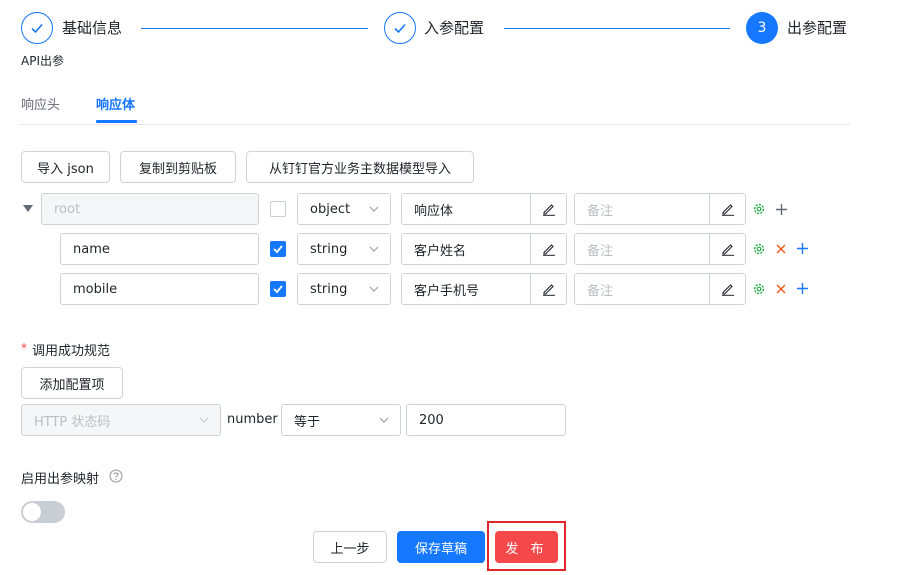 The image size is (900, 575). Describe the element at coordinates (60, 479) in the screenshot. I see `mapping-label: 启用出参映射` at that location.